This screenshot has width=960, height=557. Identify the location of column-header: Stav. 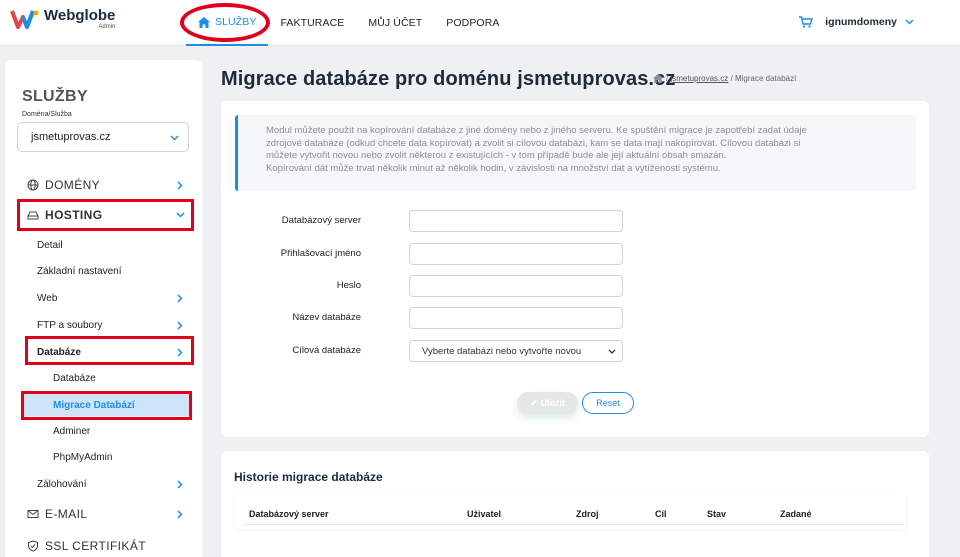
(716, 514).